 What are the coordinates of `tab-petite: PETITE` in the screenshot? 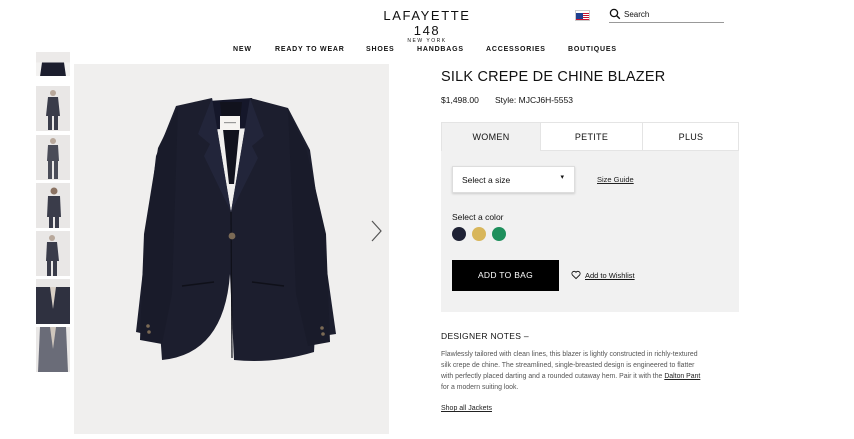 It's located at (592, 137).